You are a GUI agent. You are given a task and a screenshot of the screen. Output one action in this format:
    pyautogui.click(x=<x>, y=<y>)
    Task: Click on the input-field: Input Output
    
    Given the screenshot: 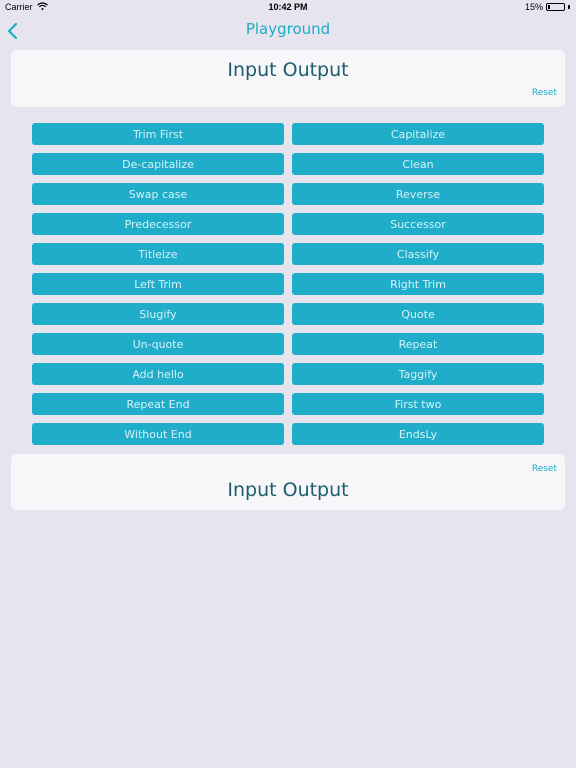 What is the action you would take?
    pyautogui.click(x=288, y=70)
    